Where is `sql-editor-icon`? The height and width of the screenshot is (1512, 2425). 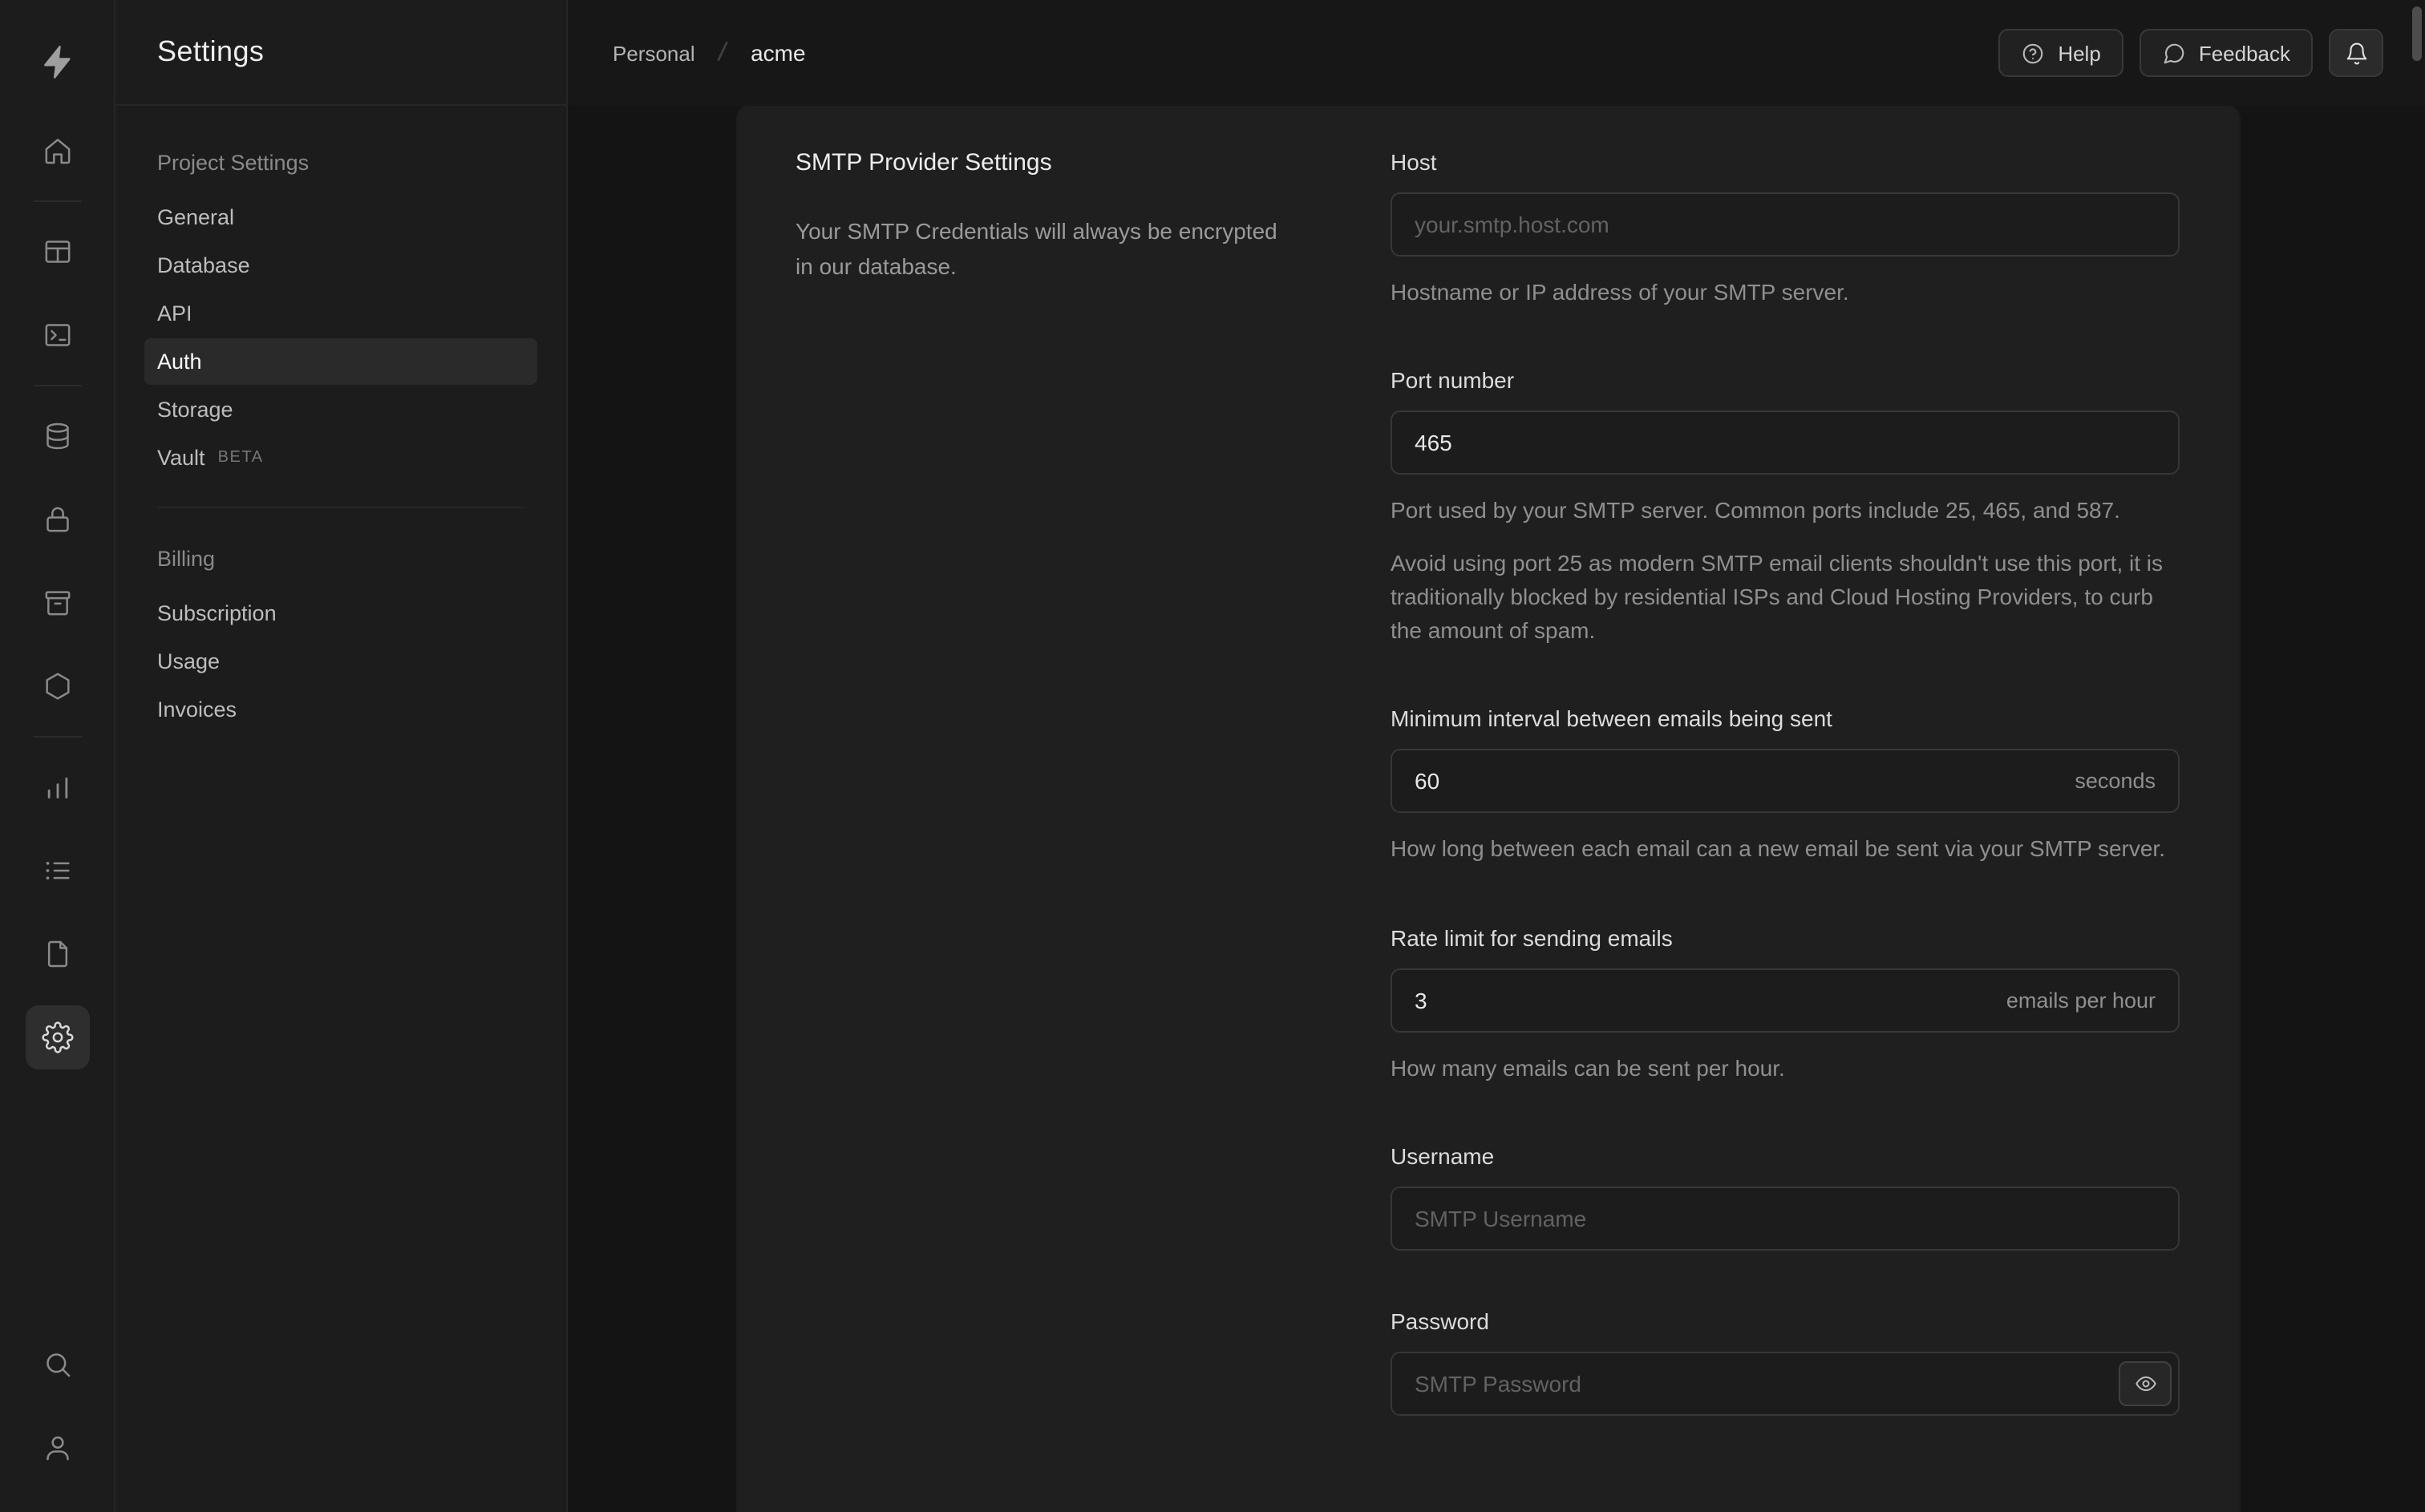
sql-editor-icon is located at coordinates (57, 335).